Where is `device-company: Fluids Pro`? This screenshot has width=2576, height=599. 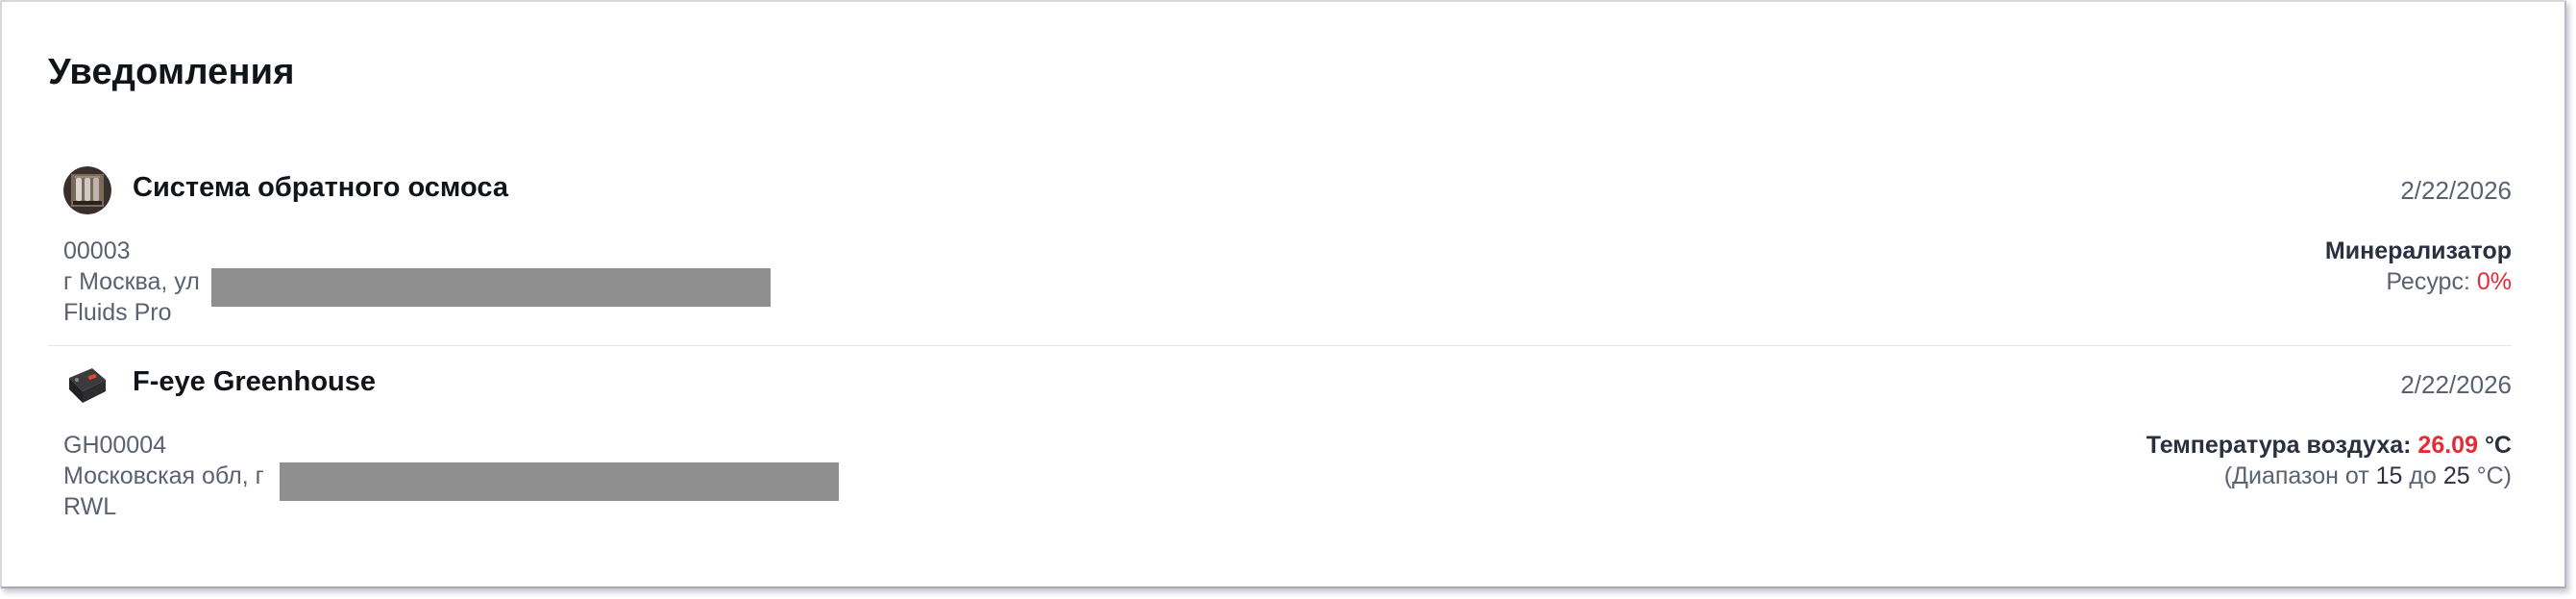
device-company: Fluids Pro is located at coordinates (117, 312).